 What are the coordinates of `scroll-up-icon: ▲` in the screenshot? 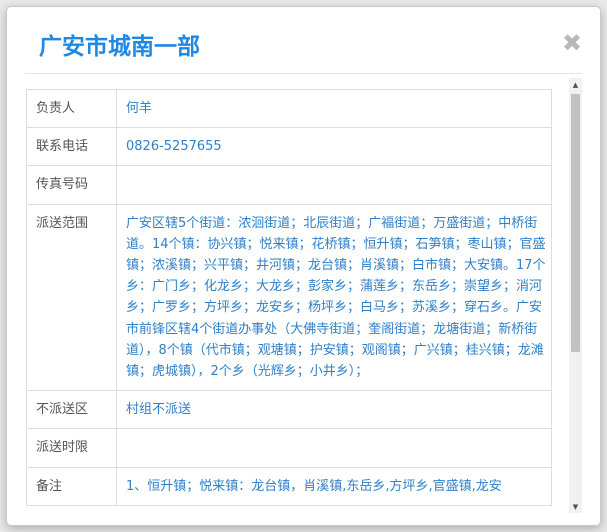 It's located at (575, 84).